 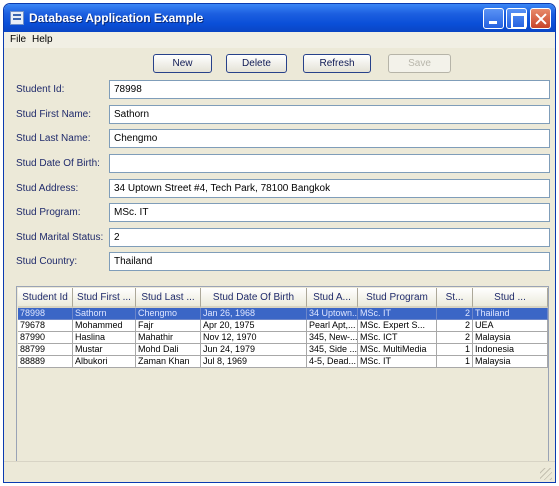 What do you see at coordinates (397, 338) in the screenshot?
I see `table-cell: MSc. ICT` at bounding box center [397, 338].